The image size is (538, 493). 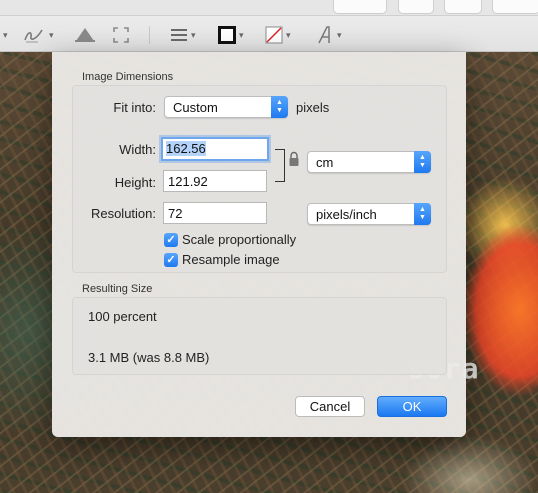 What do you see at coordinates (186, 148) in the screenshot?
I see `width-value: 162.56` at bounding box center [186, 148].